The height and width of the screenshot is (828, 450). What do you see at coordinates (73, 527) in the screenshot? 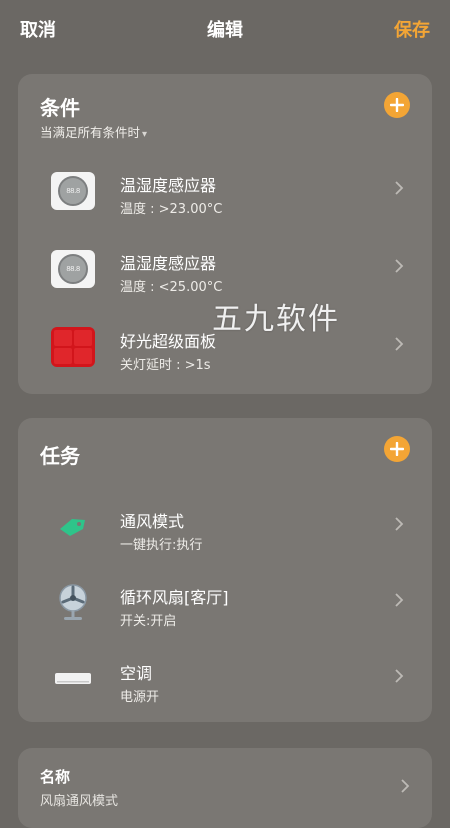
I see `scene-tag-icon` at bounding box center [73, 527].